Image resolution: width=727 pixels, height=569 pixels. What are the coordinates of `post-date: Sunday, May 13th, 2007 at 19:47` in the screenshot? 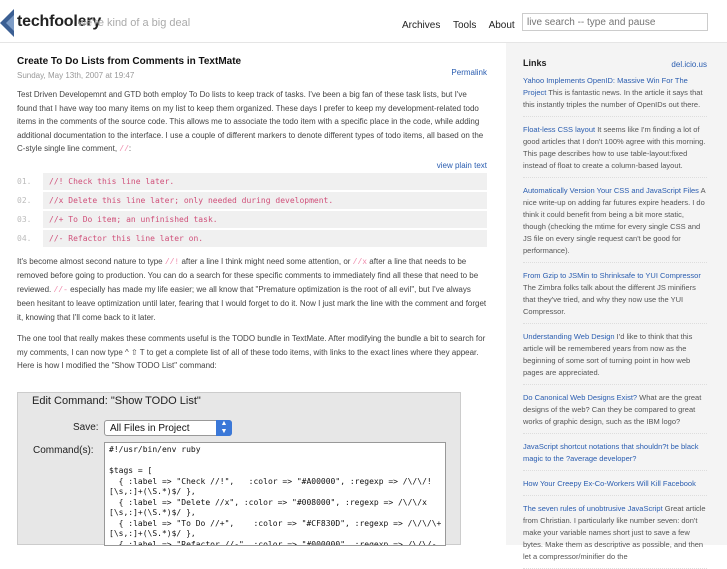 It's located at (76, 75).